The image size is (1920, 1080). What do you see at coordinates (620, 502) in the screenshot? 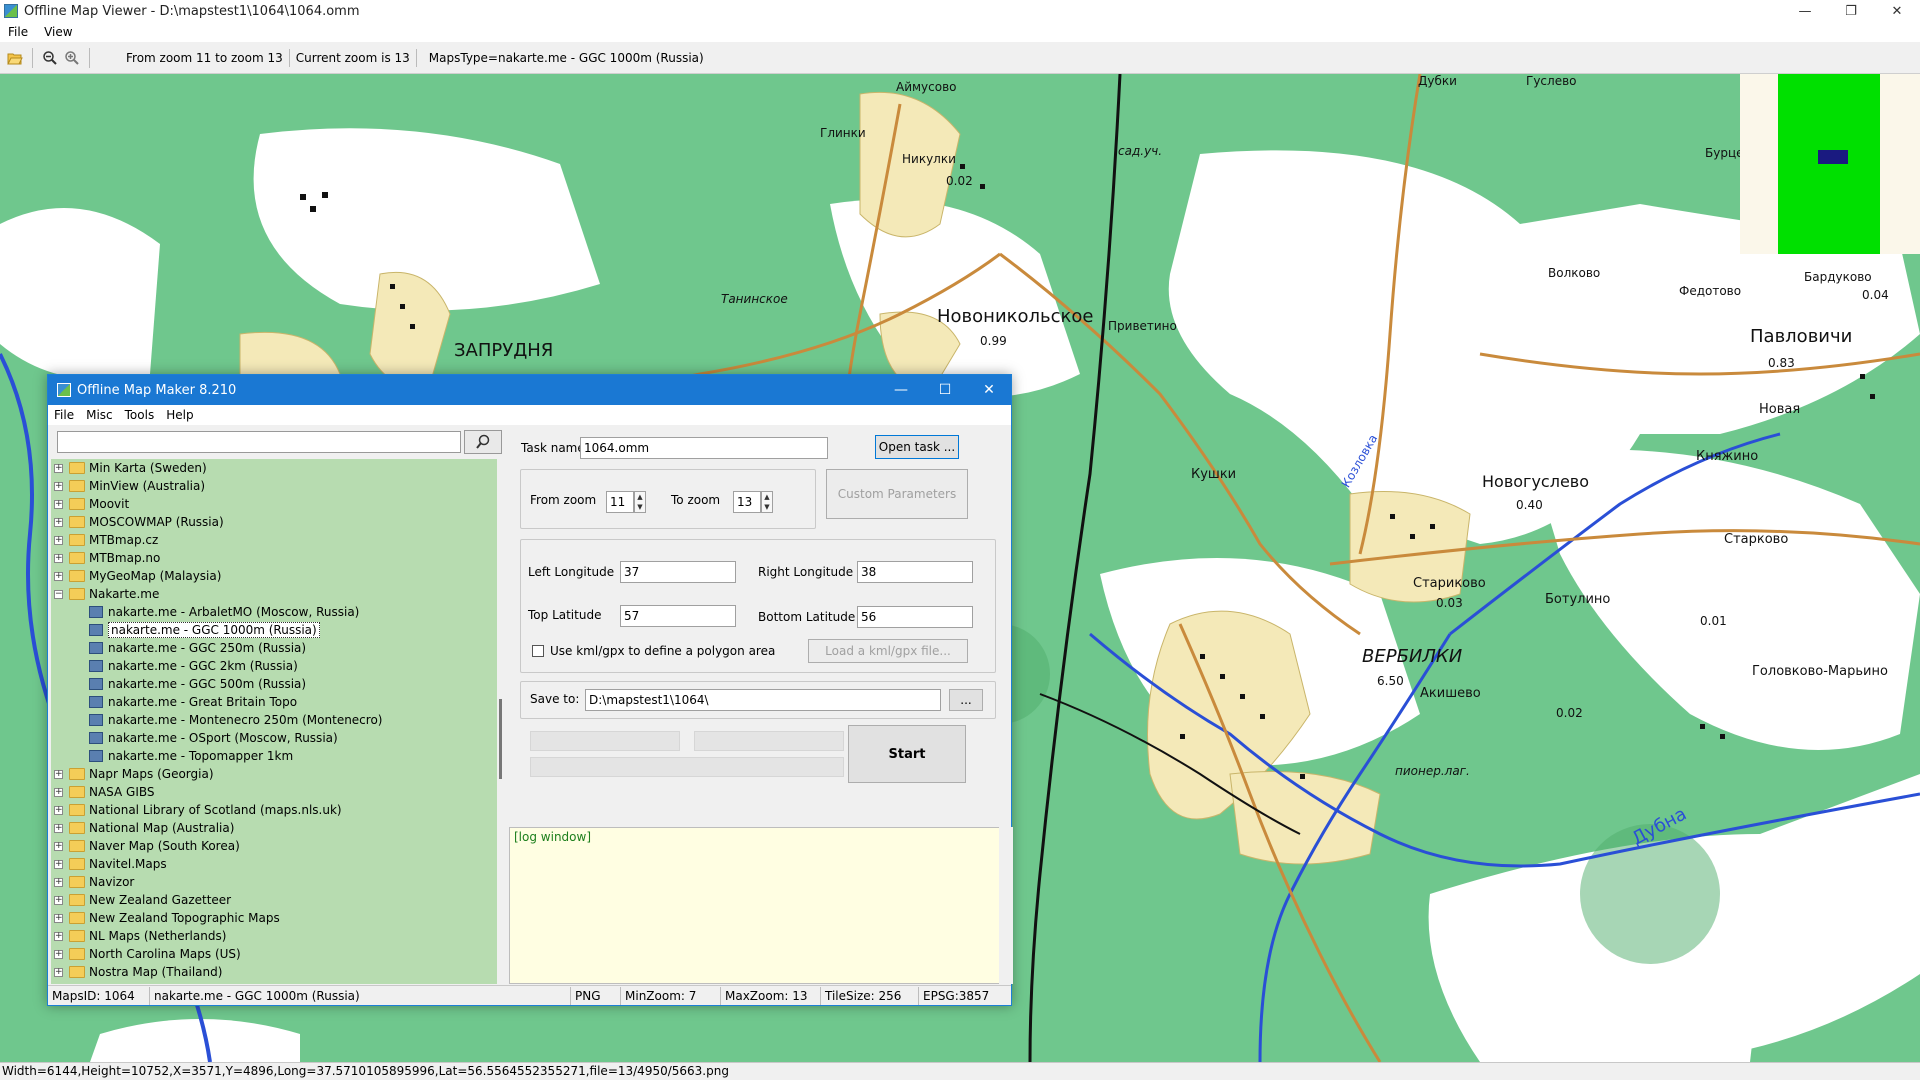
I see `from-zoom-input: 11` at bounding box center [620, 502].